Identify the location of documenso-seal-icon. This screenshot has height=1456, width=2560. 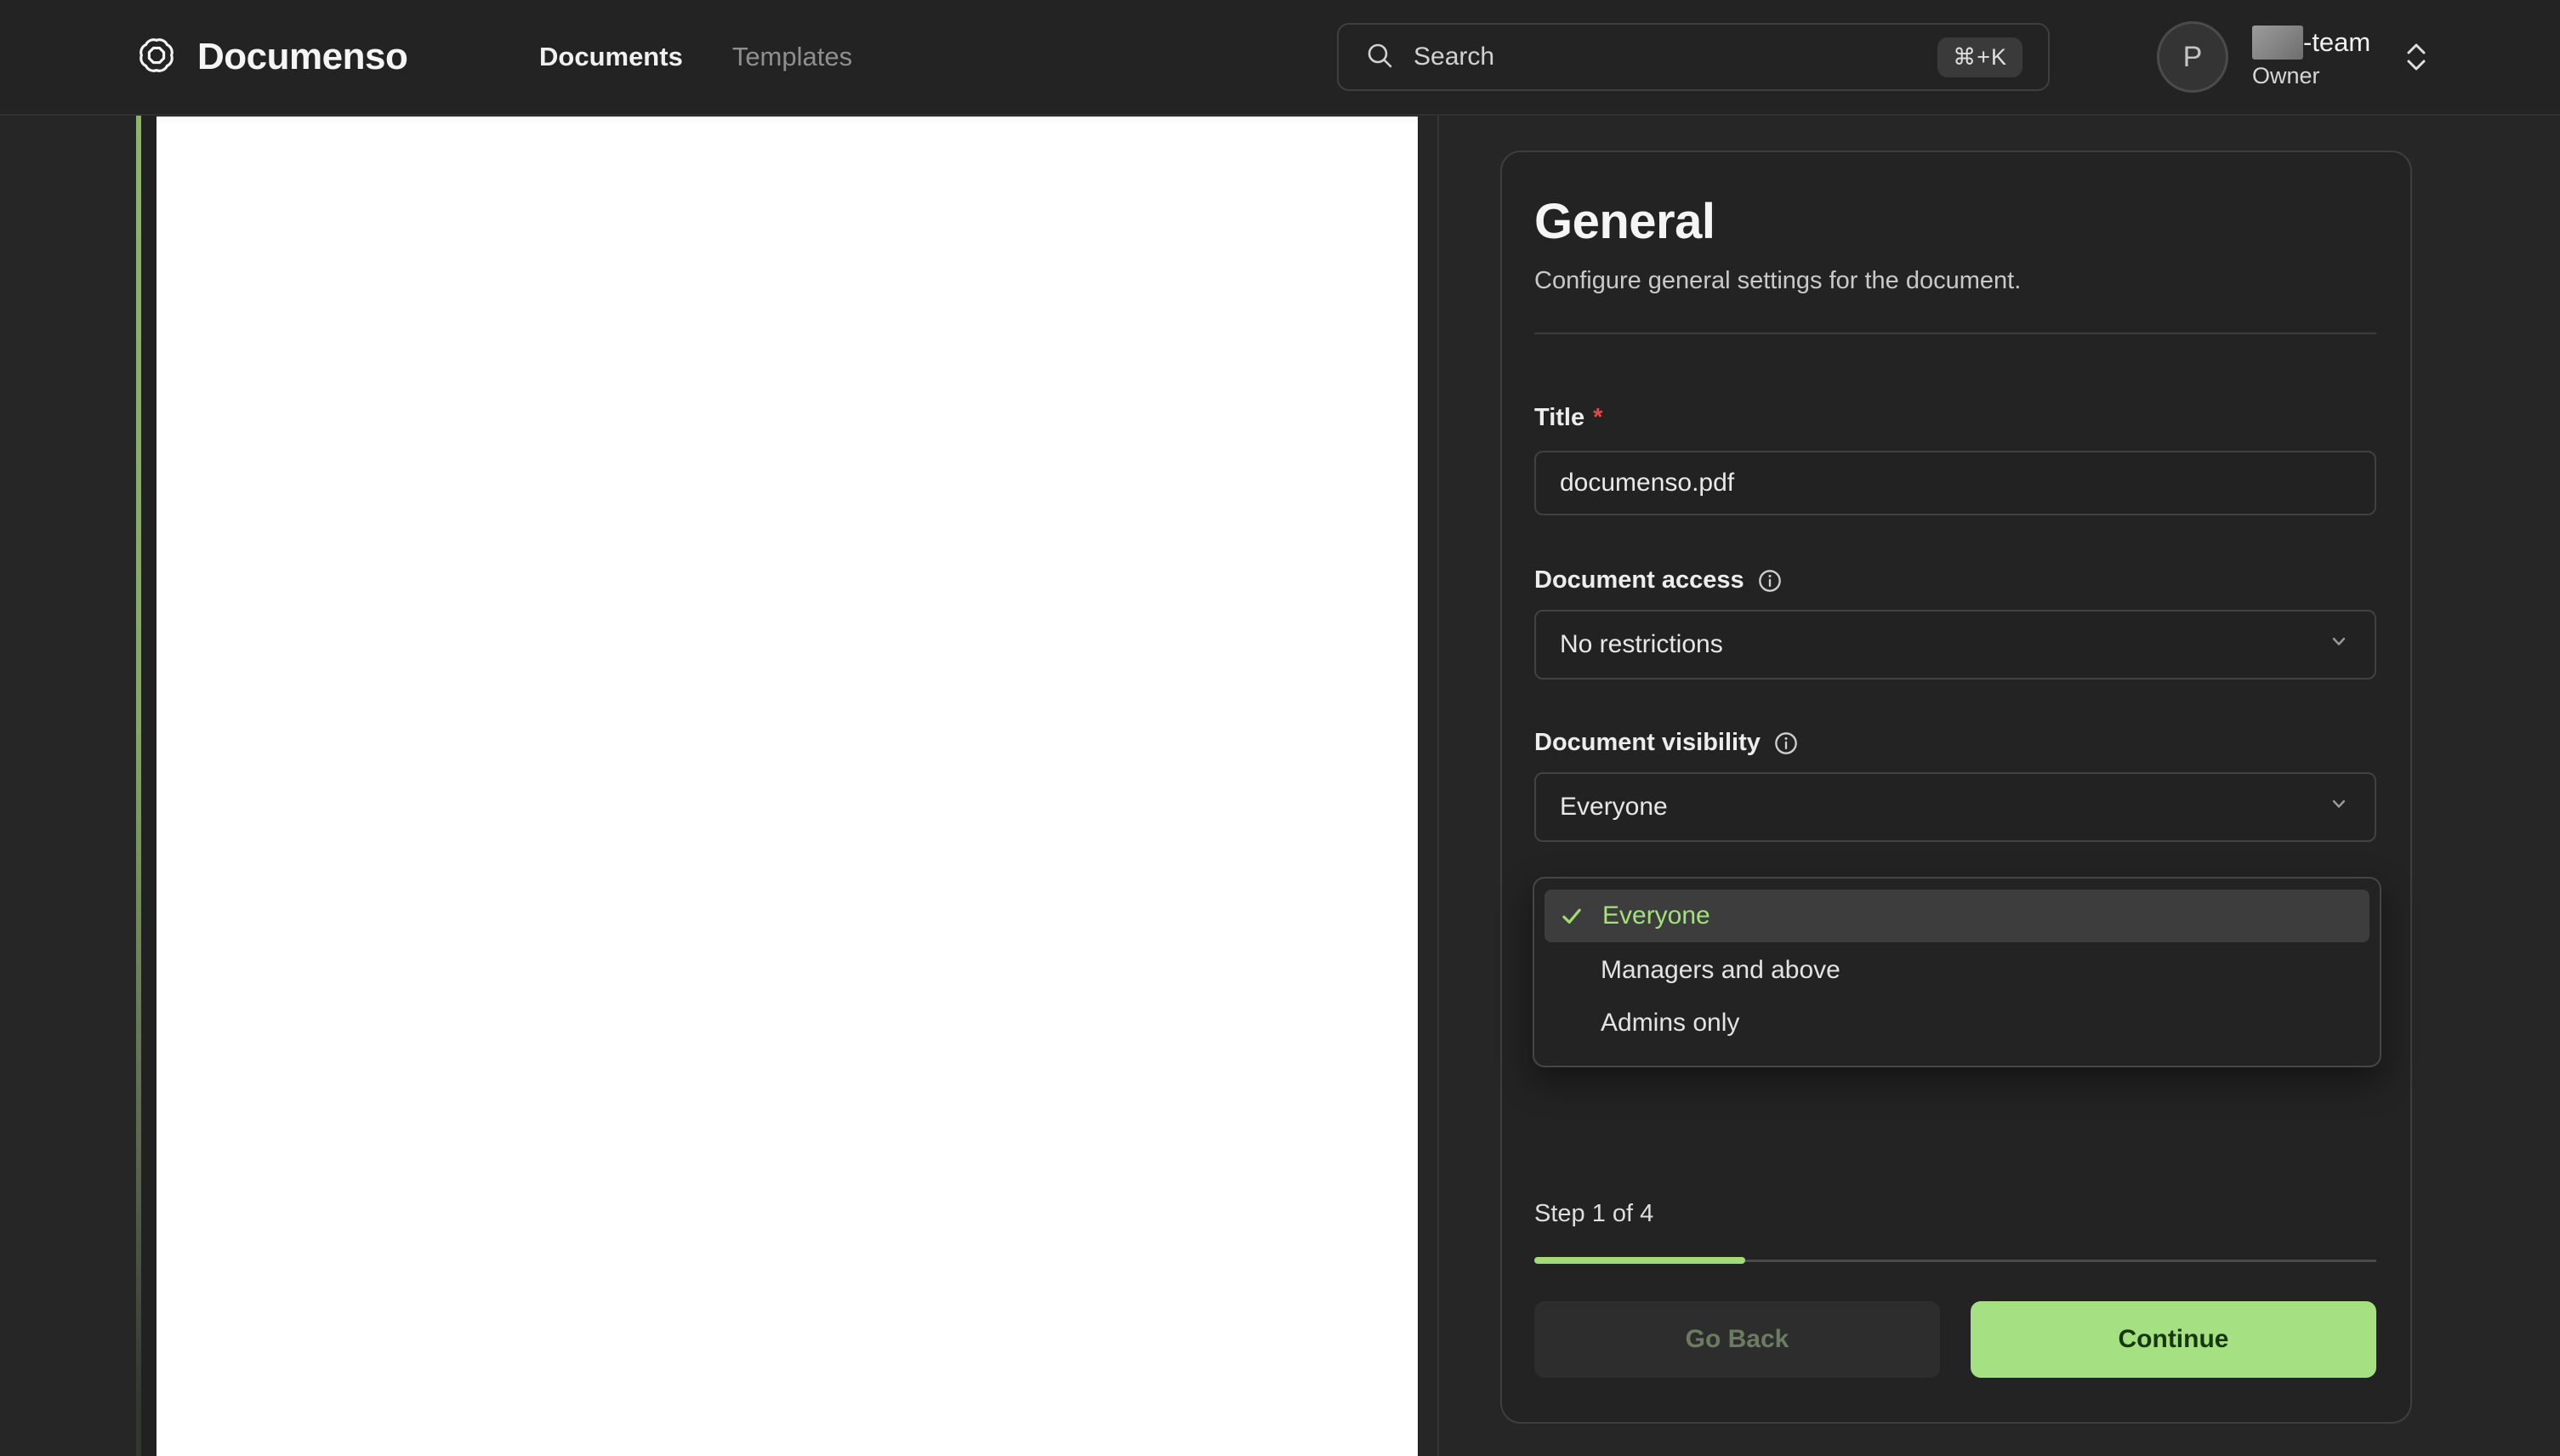
(156, 57).